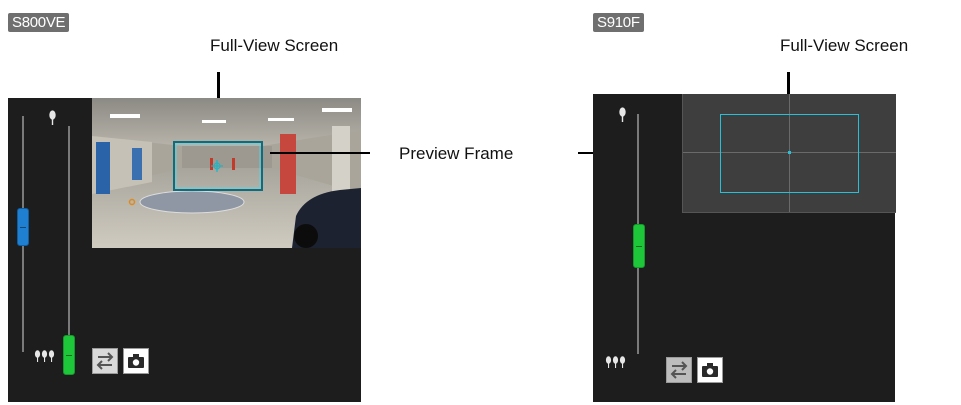  What do you see at coordinates (23, 227) in the screenshot?
I see `zoom-slider-thumb` at bounding box center [23, 227].